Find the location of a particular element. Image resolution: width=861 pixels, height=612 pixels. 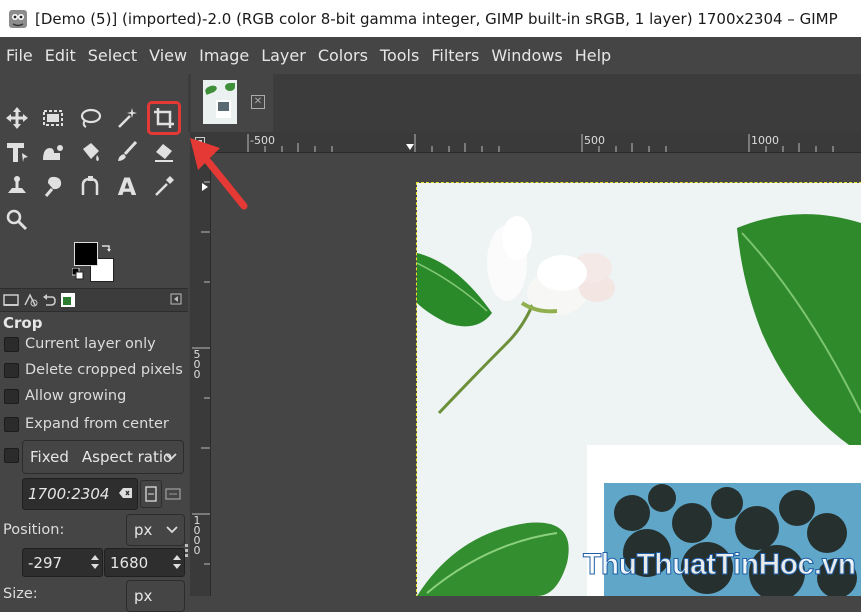

free-select-tool-button is located at coordinates (90, 118).